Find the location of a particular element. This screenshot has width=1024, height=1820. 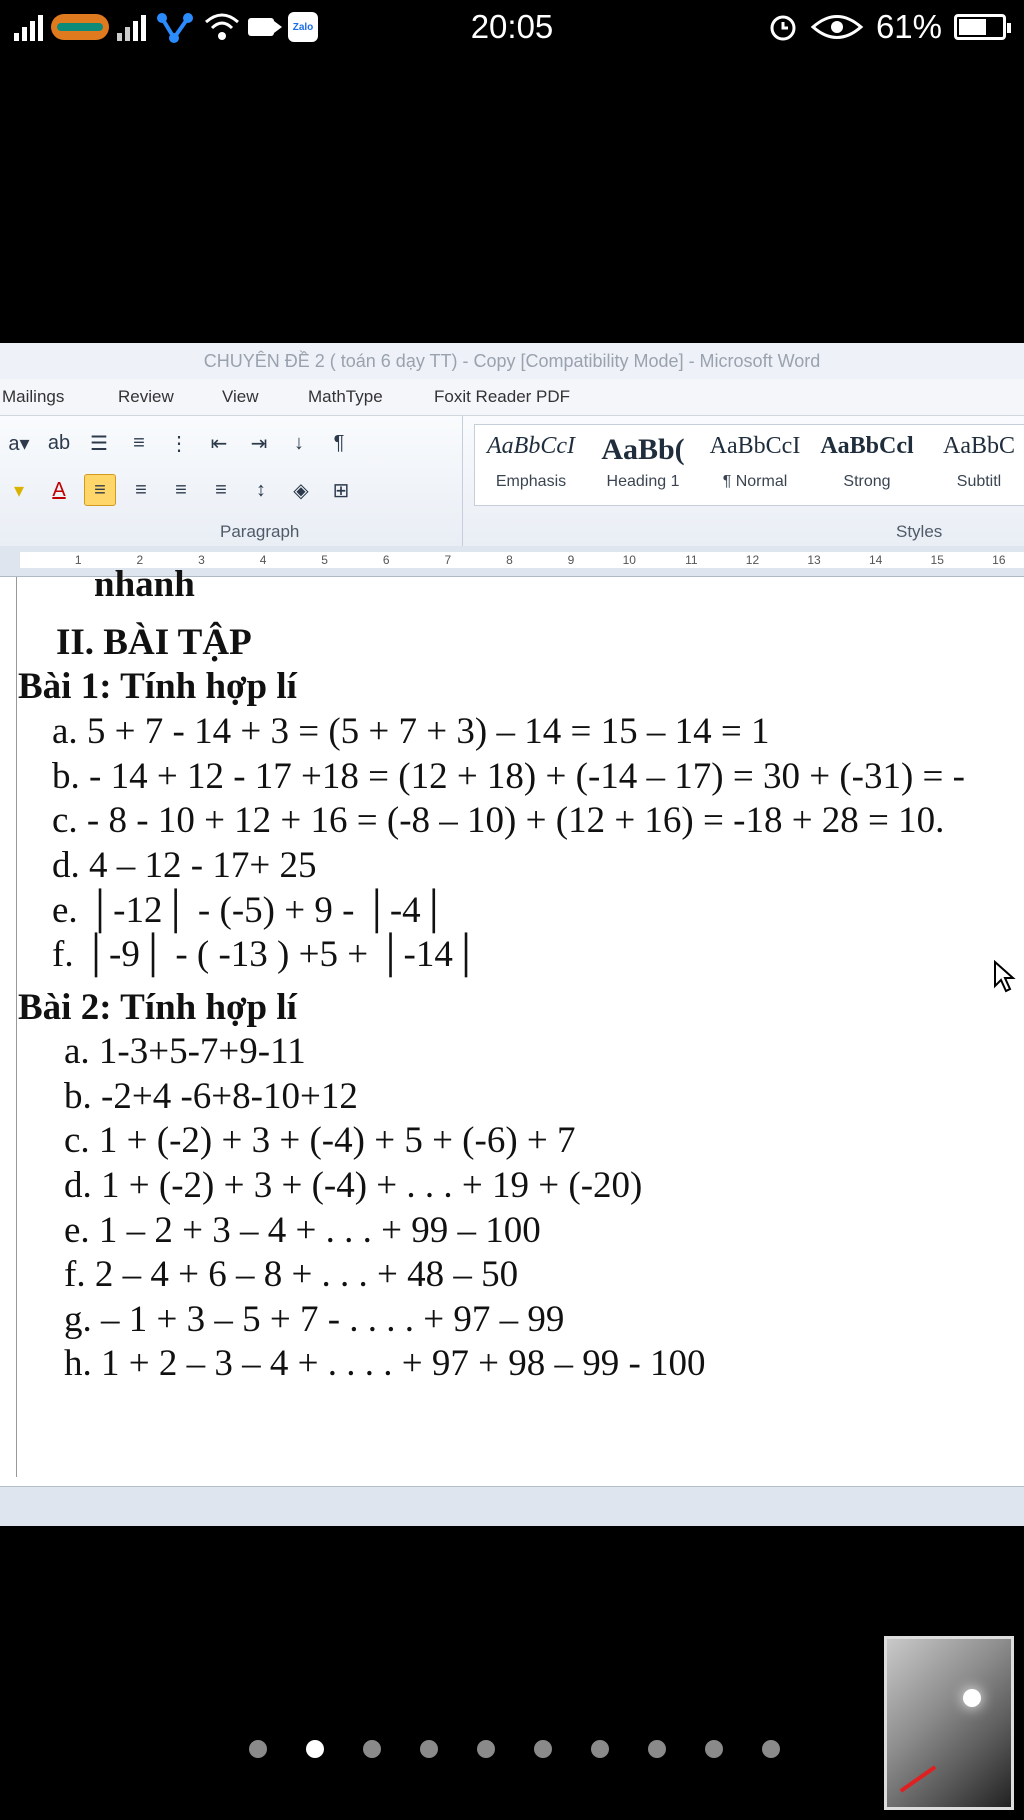

spelling-icon: ab is located at coordinates (59, 443).